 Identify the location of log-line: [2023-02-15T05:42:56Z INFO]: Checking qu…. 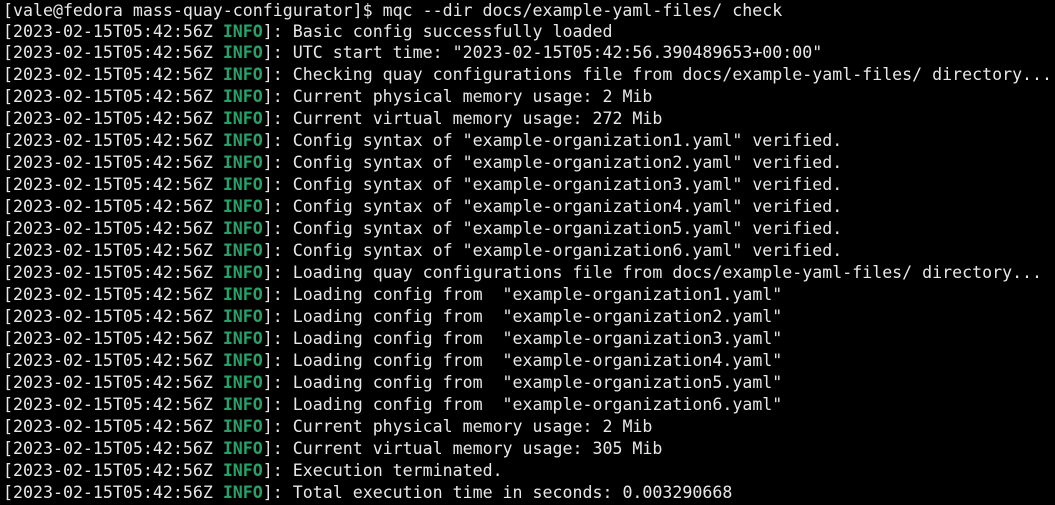
(529, 75).